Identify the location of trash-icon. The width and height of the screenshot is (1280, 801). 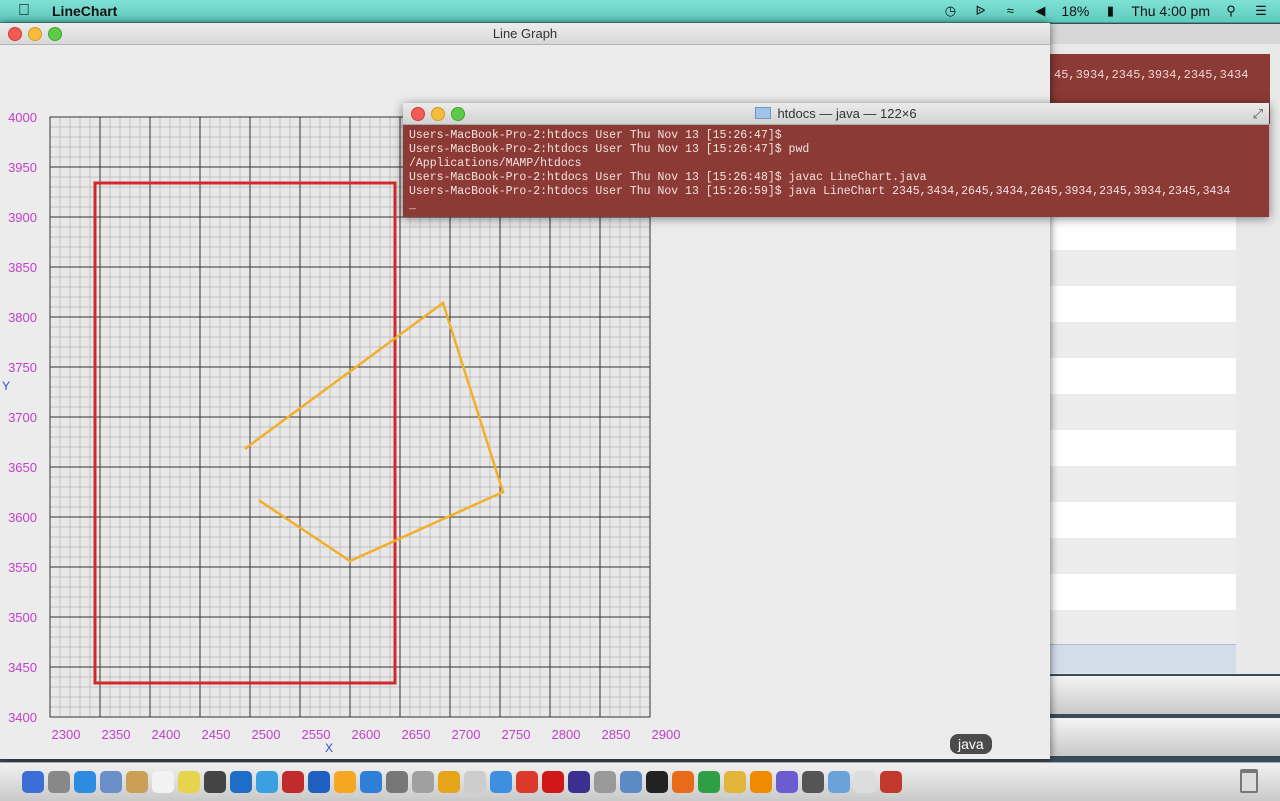
(1249, 781).